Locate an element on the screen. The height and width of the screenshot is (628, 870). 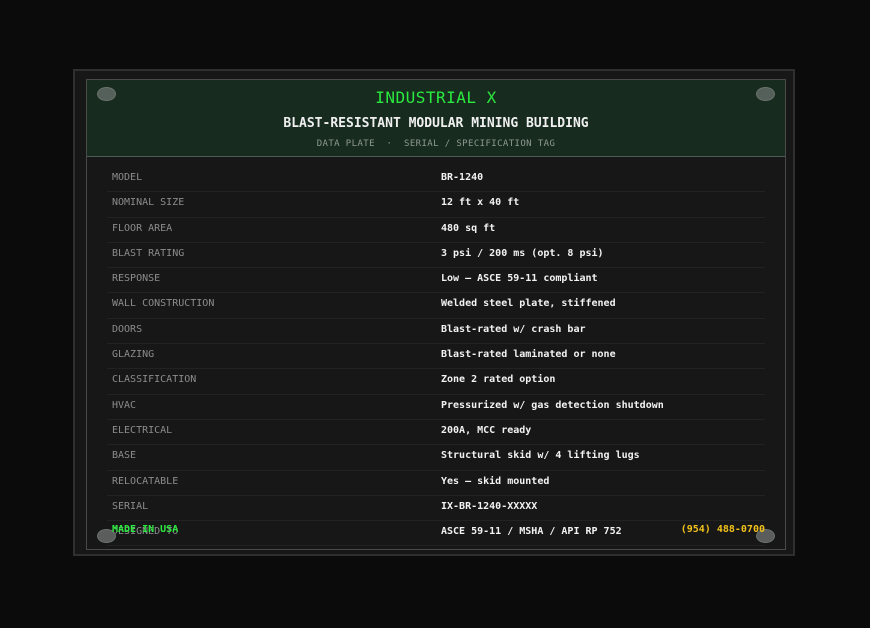
spec-label: HVAC is located at coordinates (124, 405).